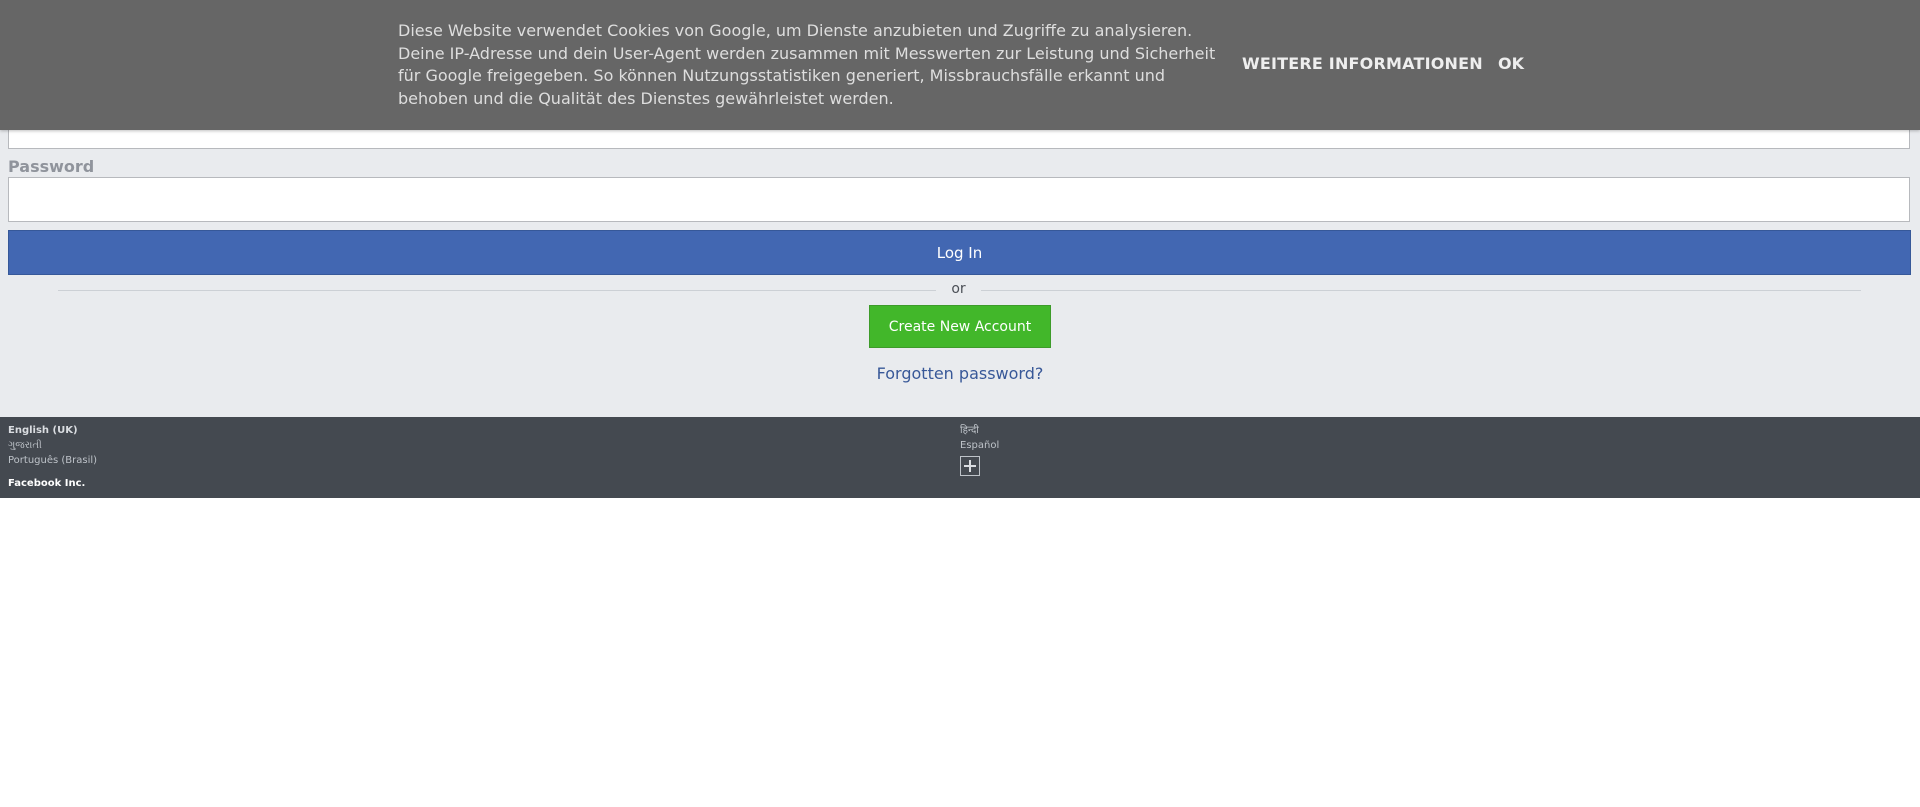  Describe the element at coordinates (959, 252) in the screenshot. I see `login-button: Log In` at that location.